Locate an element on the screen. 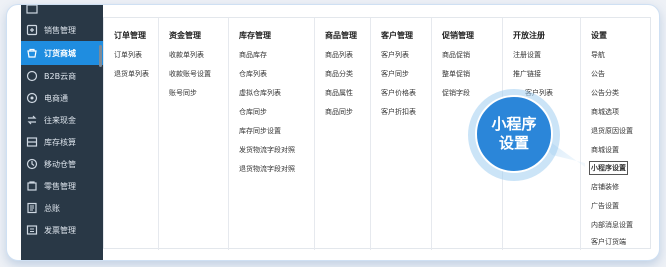  callout-line-2: 设置 is located at coordinates (513, 143).